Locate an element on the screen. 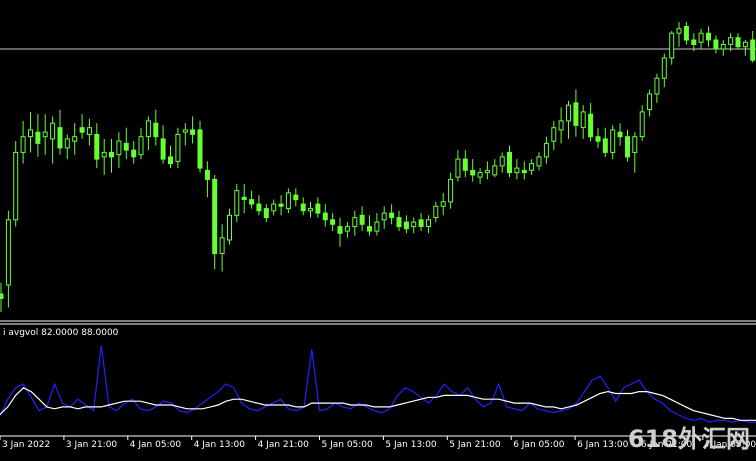  time-tick-label: 4 Jan 13:00 is located at coordinates (220, 445).